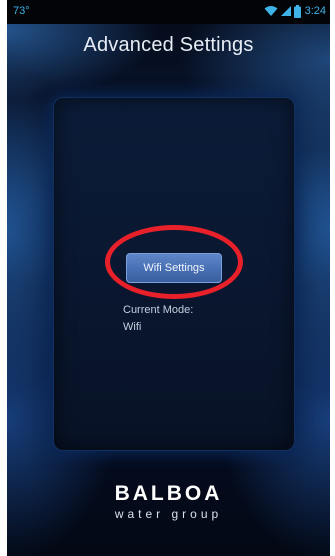 Image resolution: width=335 pixels, height=556 pixels. Describe the element at coordinates (168, 493) in the screenshot. I see `logo-brand: BALBOA` at that location.